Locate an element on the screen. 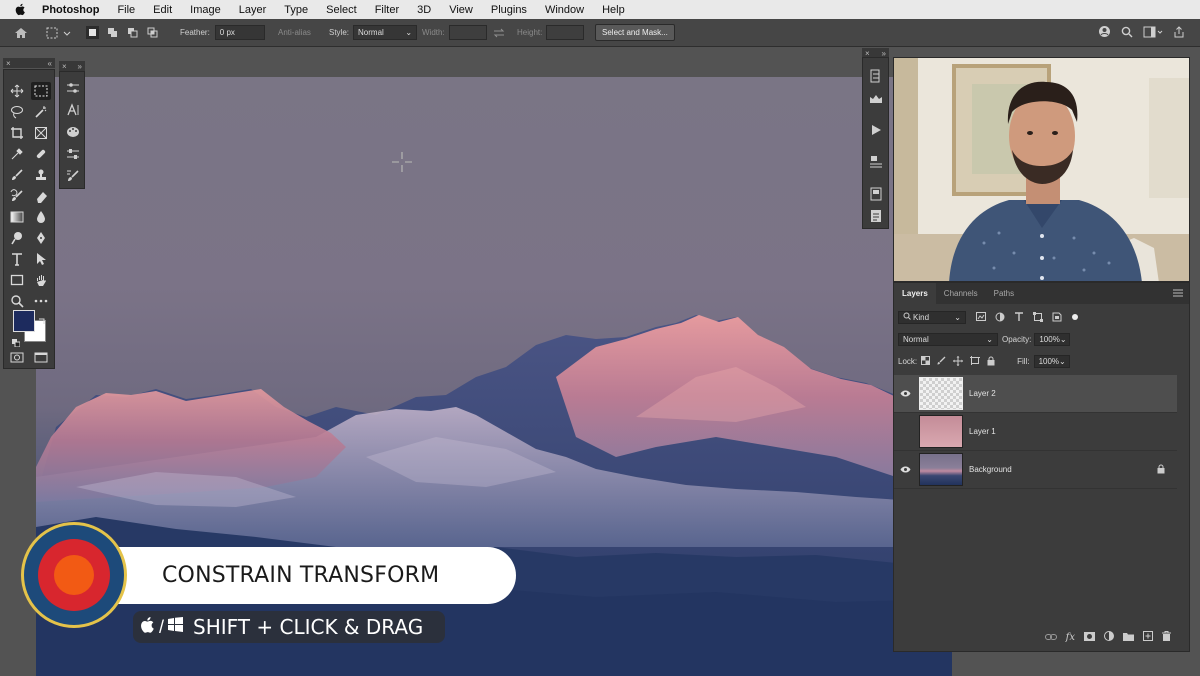  shape-filter-icon is located at coordinates (1038, 317).